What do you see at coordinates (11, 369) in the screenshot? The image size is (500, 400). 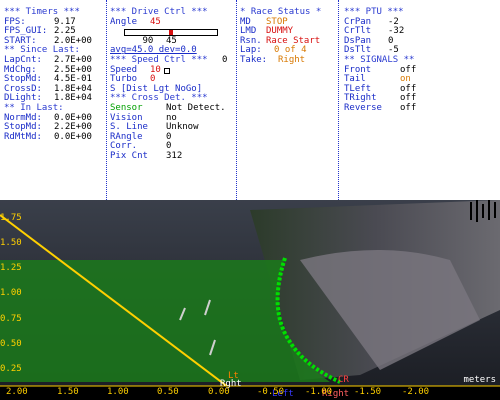 I see `y-axis-label: 0.25` at bounding box center [11, 369].